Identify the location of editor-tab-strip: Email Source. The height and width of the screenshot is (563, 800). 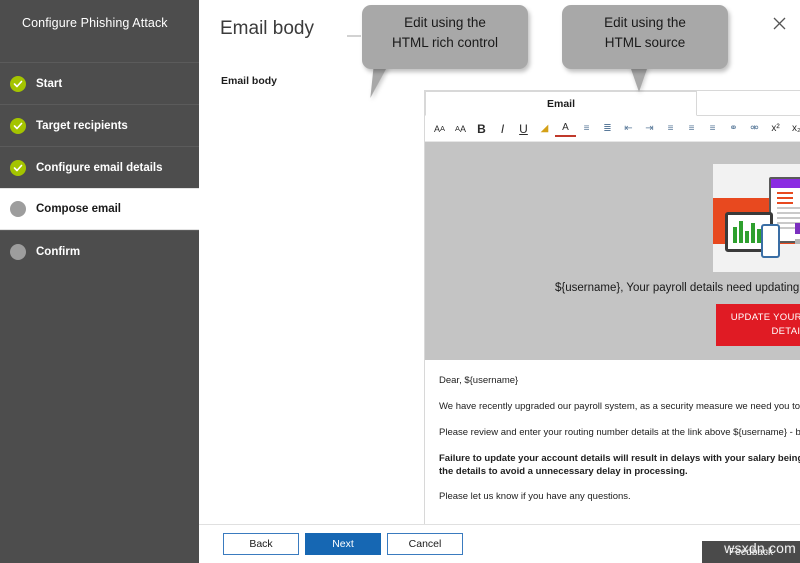
(612, 103).